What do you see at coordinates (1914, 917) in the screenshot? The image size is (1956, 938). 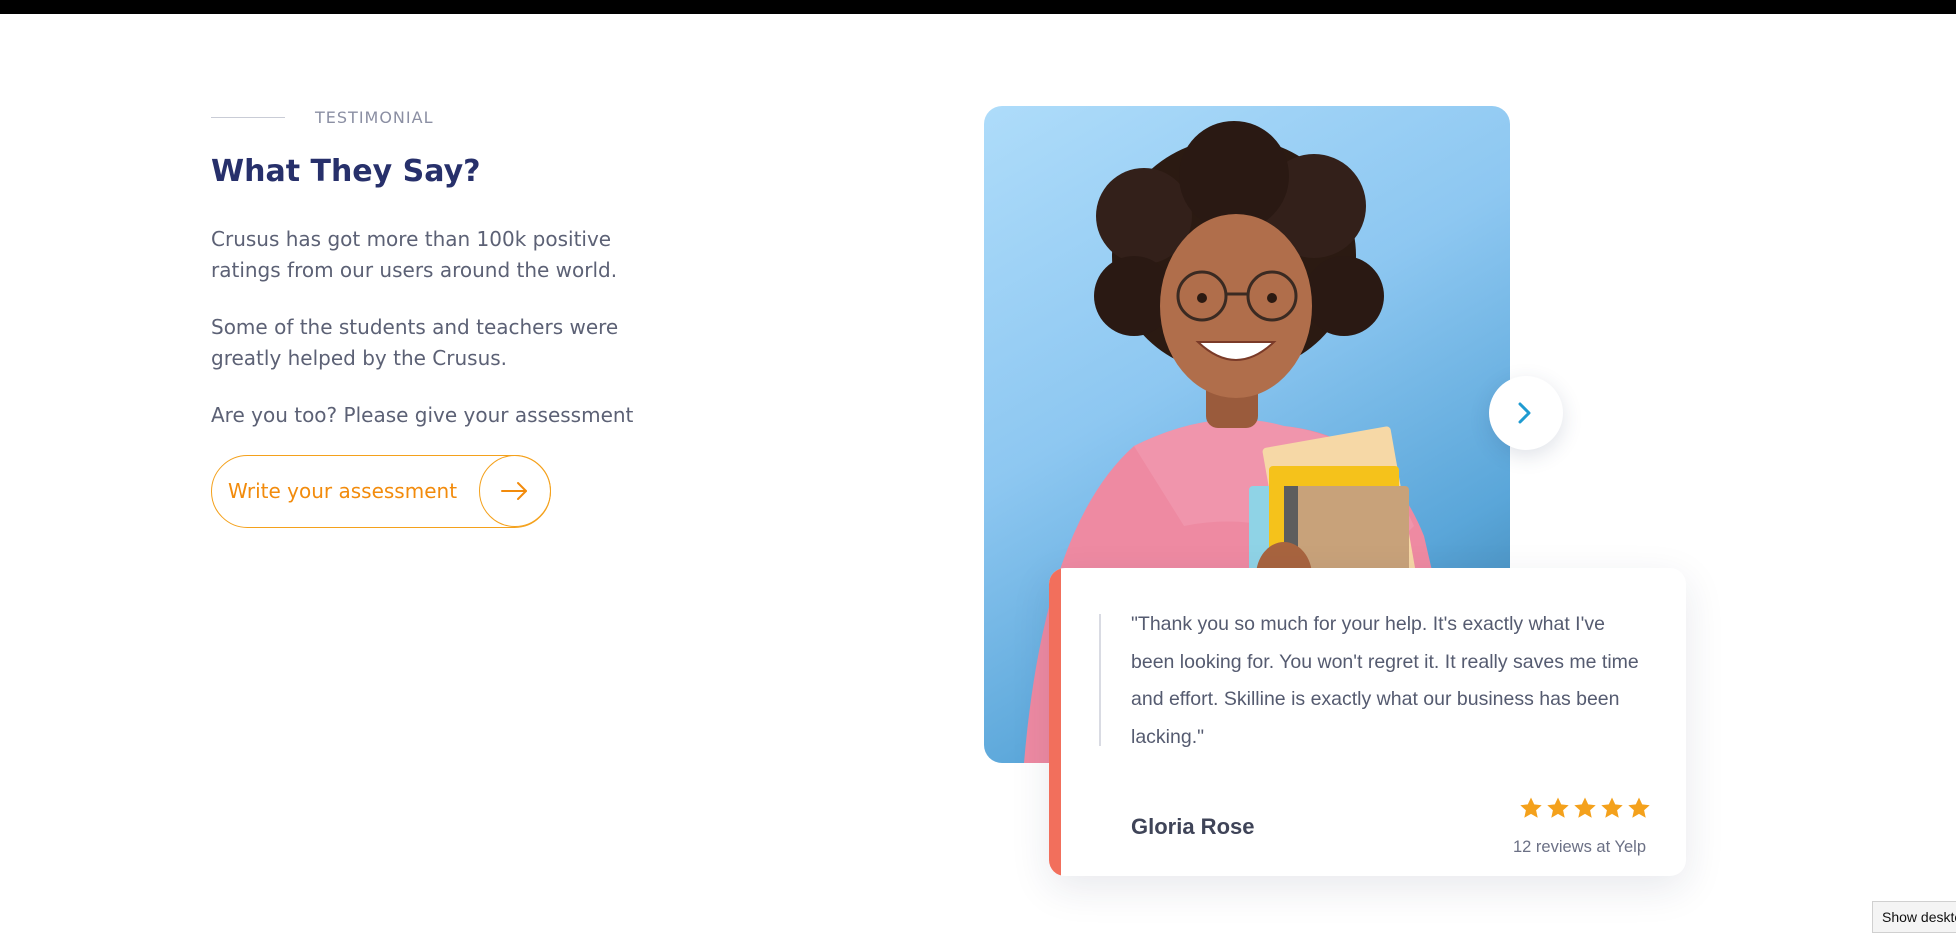 I see `show-desktop-tooltip: Show desktop` at bounding box center [1914, 917].